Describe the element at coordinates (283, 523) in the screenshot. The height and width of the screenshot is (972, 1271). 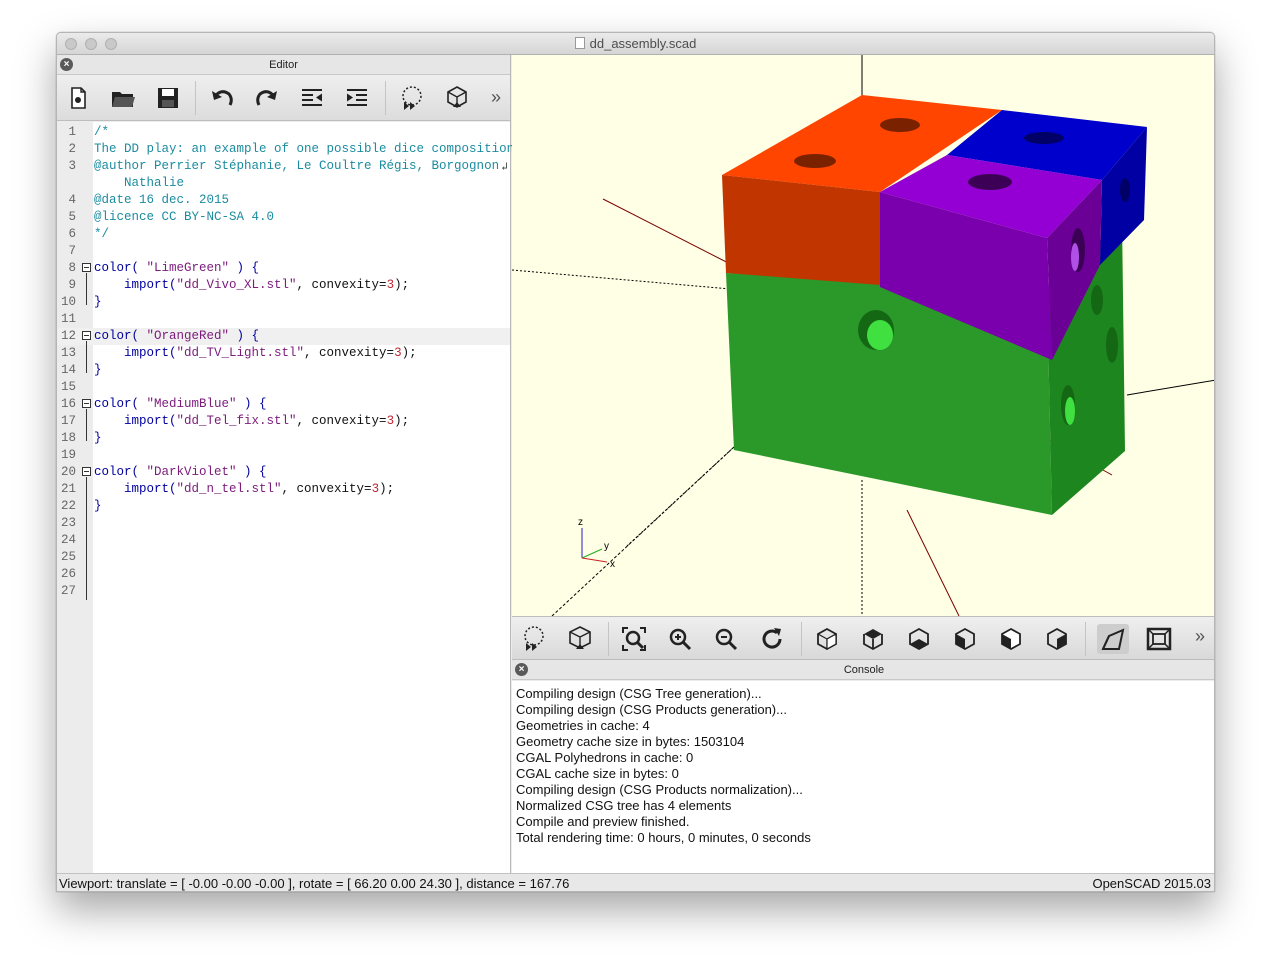
I see `code-line: 23` at that location.